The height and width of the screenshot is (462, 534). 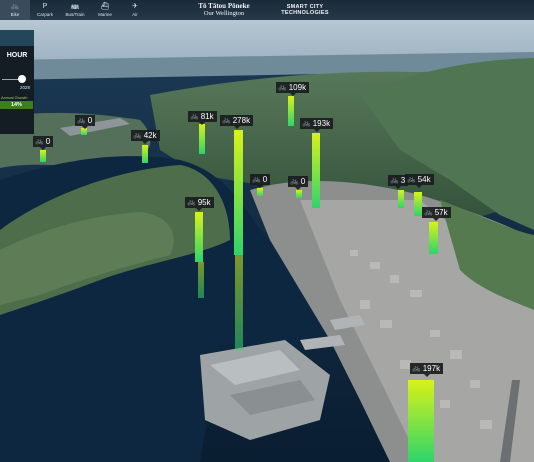 What do you see at coordinates (207, 116) in the screenshot?
I see `counter-value: 81k` at bounding box center [207, 116].